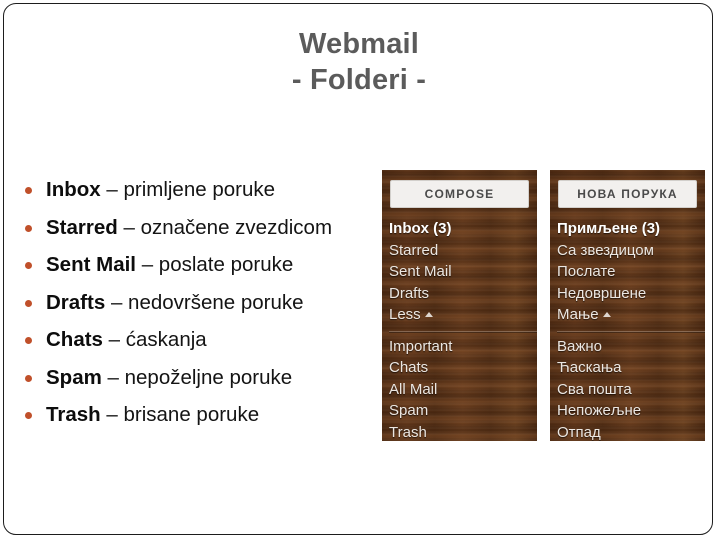 Image resolution: width=720 pixels, height=540 pixels. What do you see at coordinates (82, 227) in the screenshot?
I see `folder-term: Starred` at bounding box center [82, 227].